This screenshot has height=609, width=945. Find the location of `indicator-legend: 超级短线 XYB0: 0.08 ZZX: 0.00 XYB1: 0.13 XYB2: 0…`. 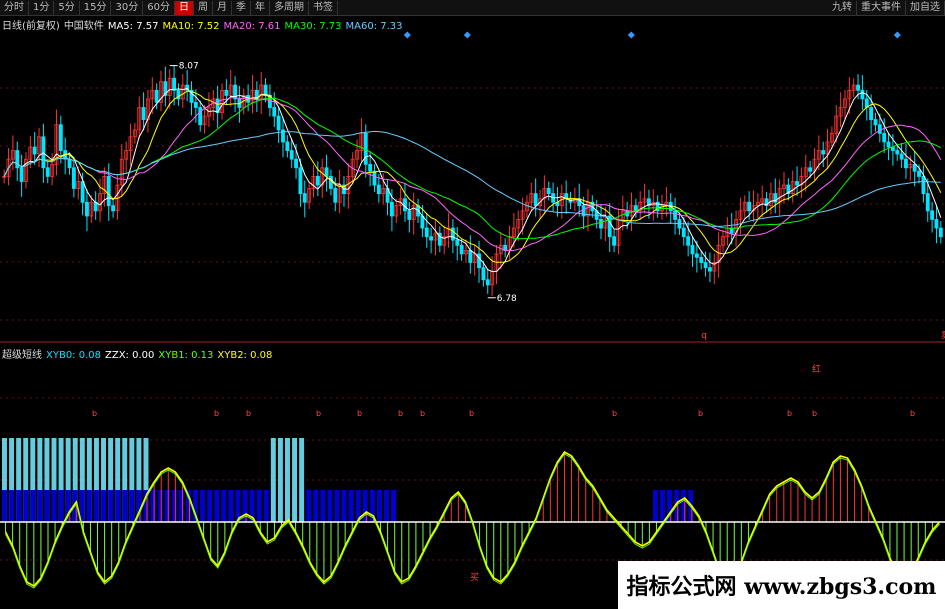

indicator-legend: 超级短线 XYB0: 0.08 ZZX: 0.00 XYB1: 0.13 XYB2: 0… is located at coordinates (139, 353).